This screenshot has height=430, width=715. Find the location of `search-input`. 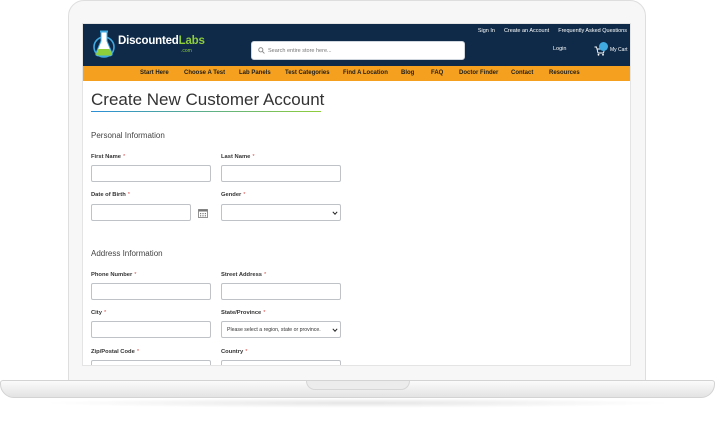

search-input is located at coordinates (363, 50).